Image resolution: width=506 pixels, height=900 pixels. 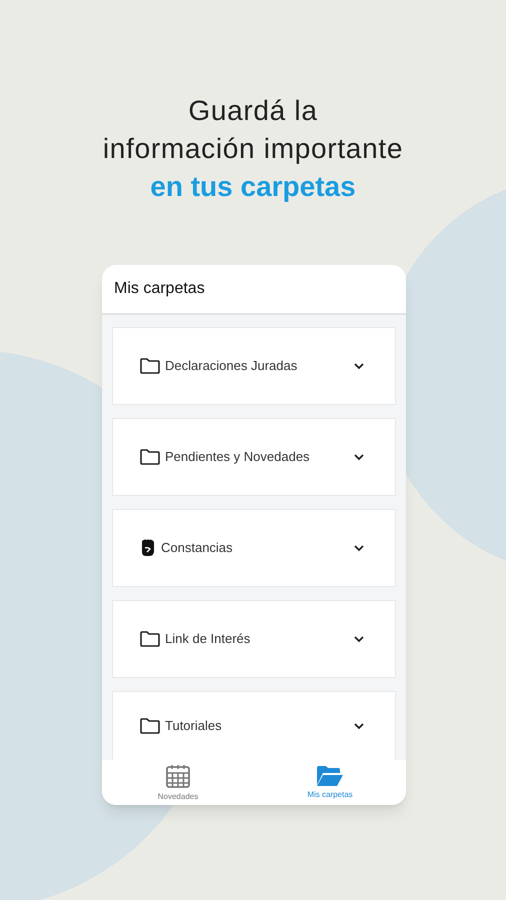 What do you see at coordinates (254, 725) in the screenshot?
I see `folder-item: Tutoriales` at bounding box center [254, 725].